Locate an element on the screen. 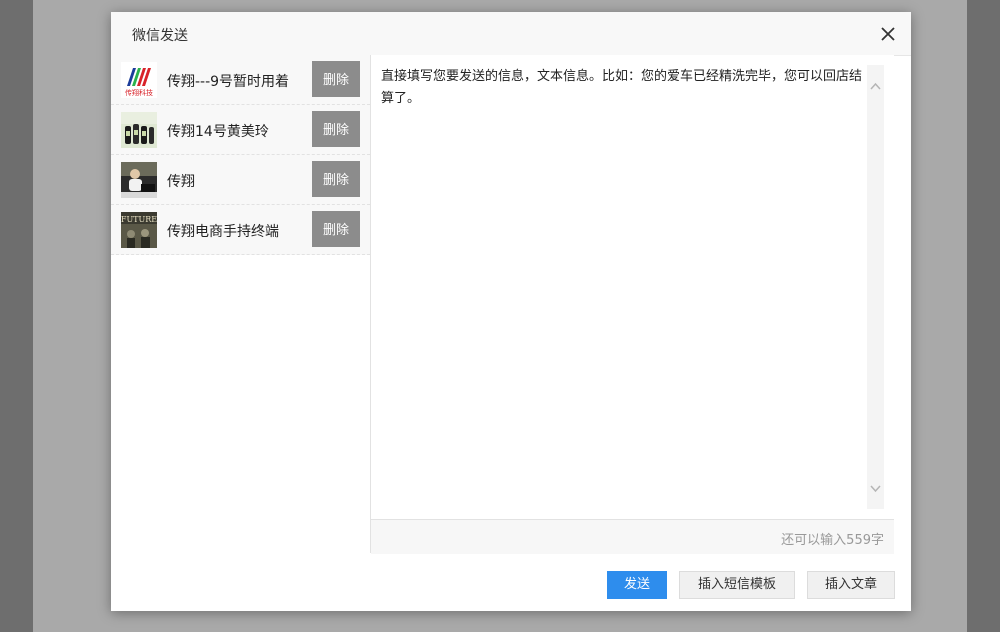 This screenshot has height=632, width=1000. recipient-item: FUTURE 传翔电商手持终端 删除 is located at coordinates (240, 230).